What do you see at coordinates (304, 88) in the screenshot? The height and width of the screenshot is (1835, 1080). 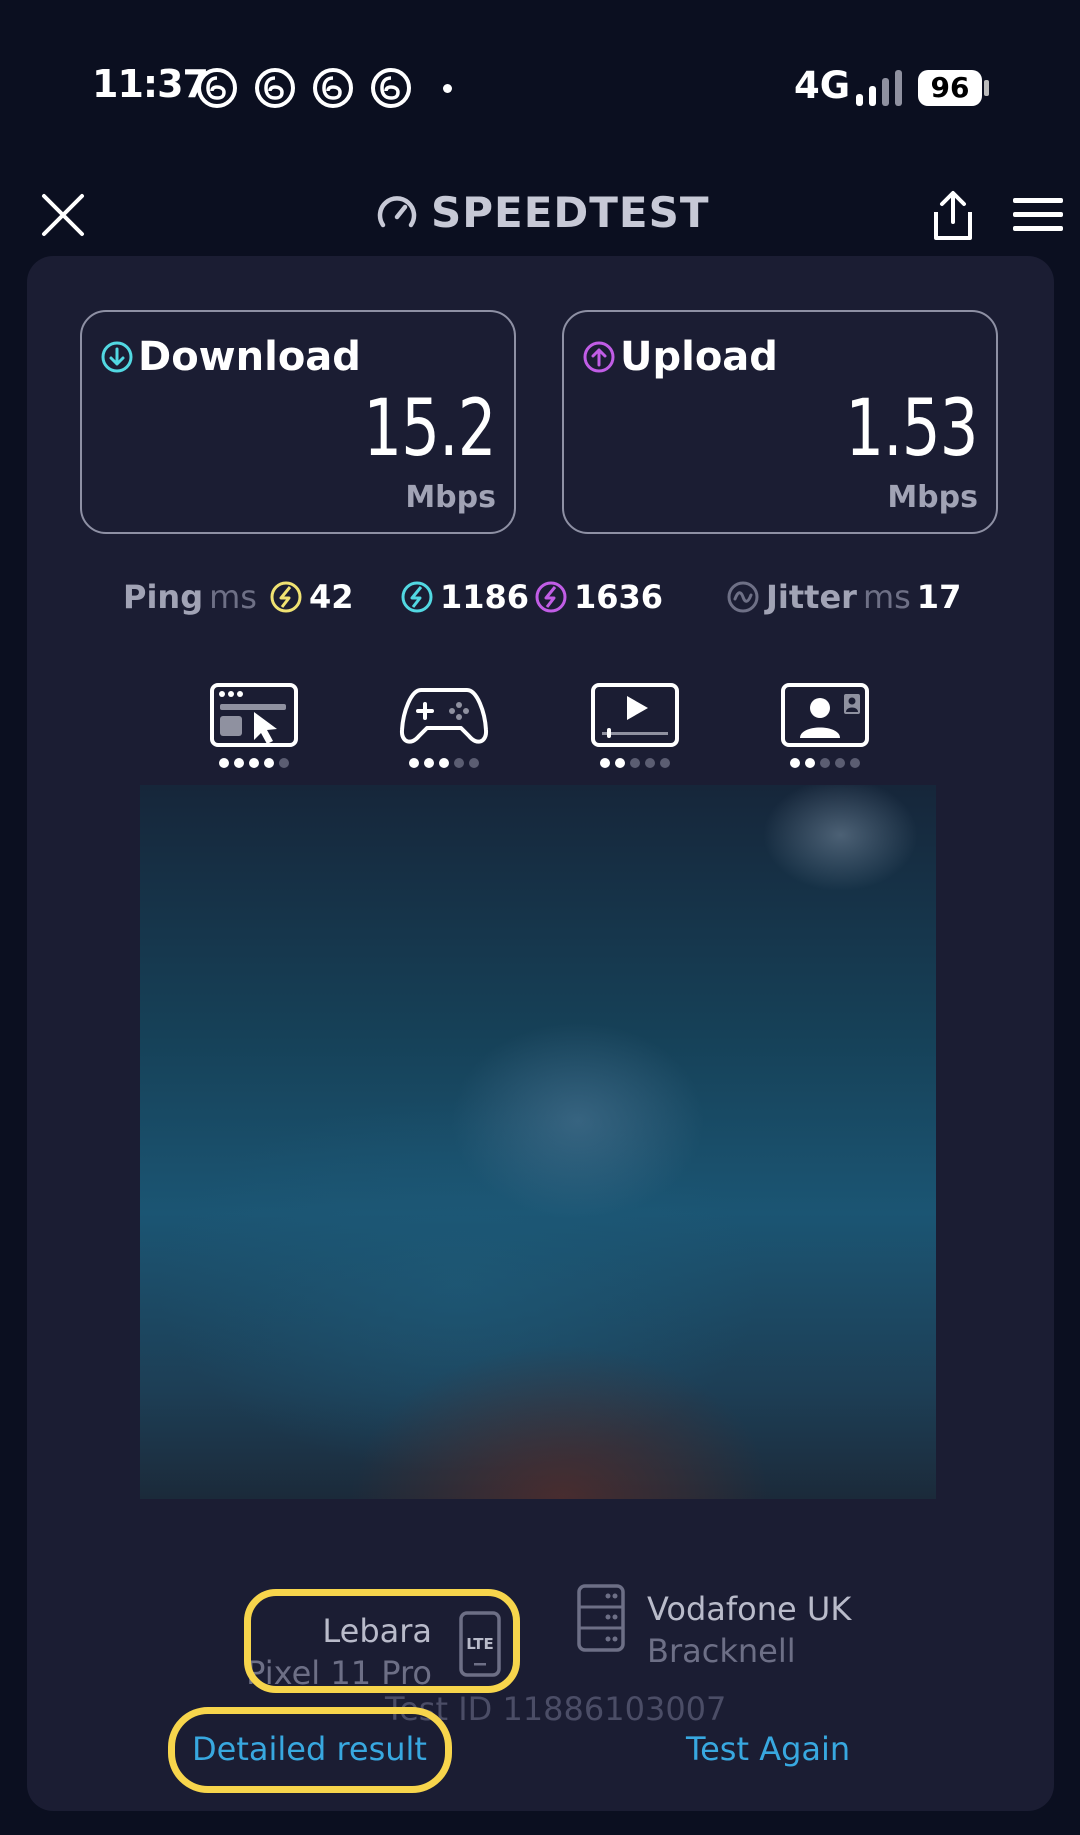 I see `notification-icons` at bounding box center [304, 88].